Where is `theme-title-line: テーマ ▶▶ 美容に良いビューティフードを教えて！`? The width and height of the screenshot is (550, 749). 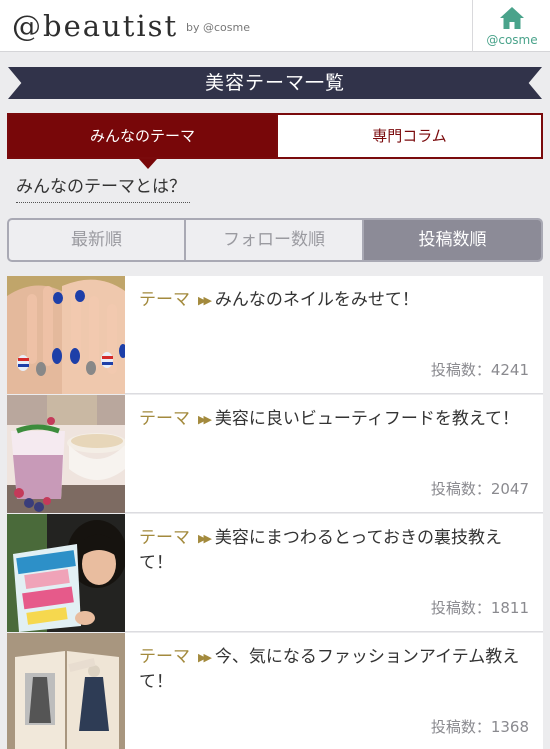 theme-title-line: テーマ ▶▶ 美容に良いビューティフードを教えて！ is located at coordinates (335, 419).